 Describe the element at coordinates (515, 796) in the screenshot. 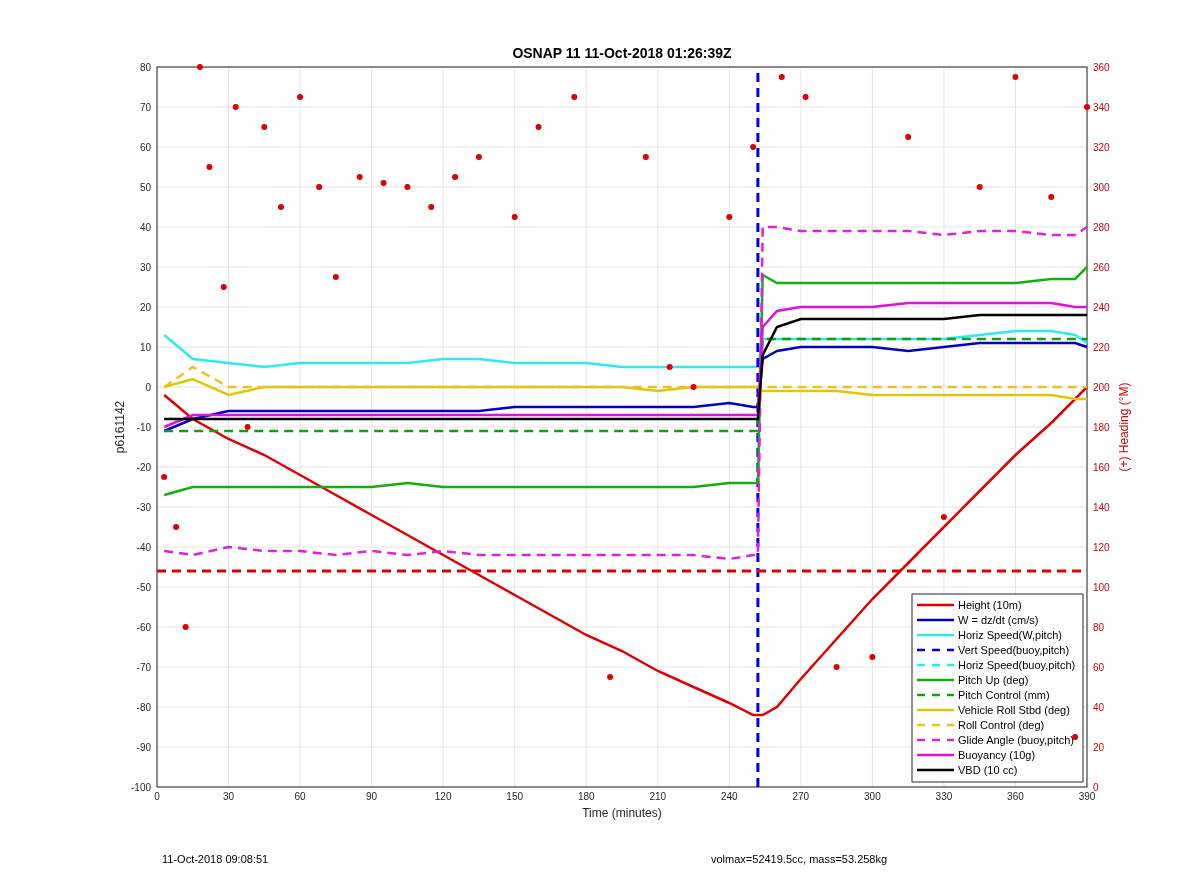

I see `x-tick-label: 150` at that location.